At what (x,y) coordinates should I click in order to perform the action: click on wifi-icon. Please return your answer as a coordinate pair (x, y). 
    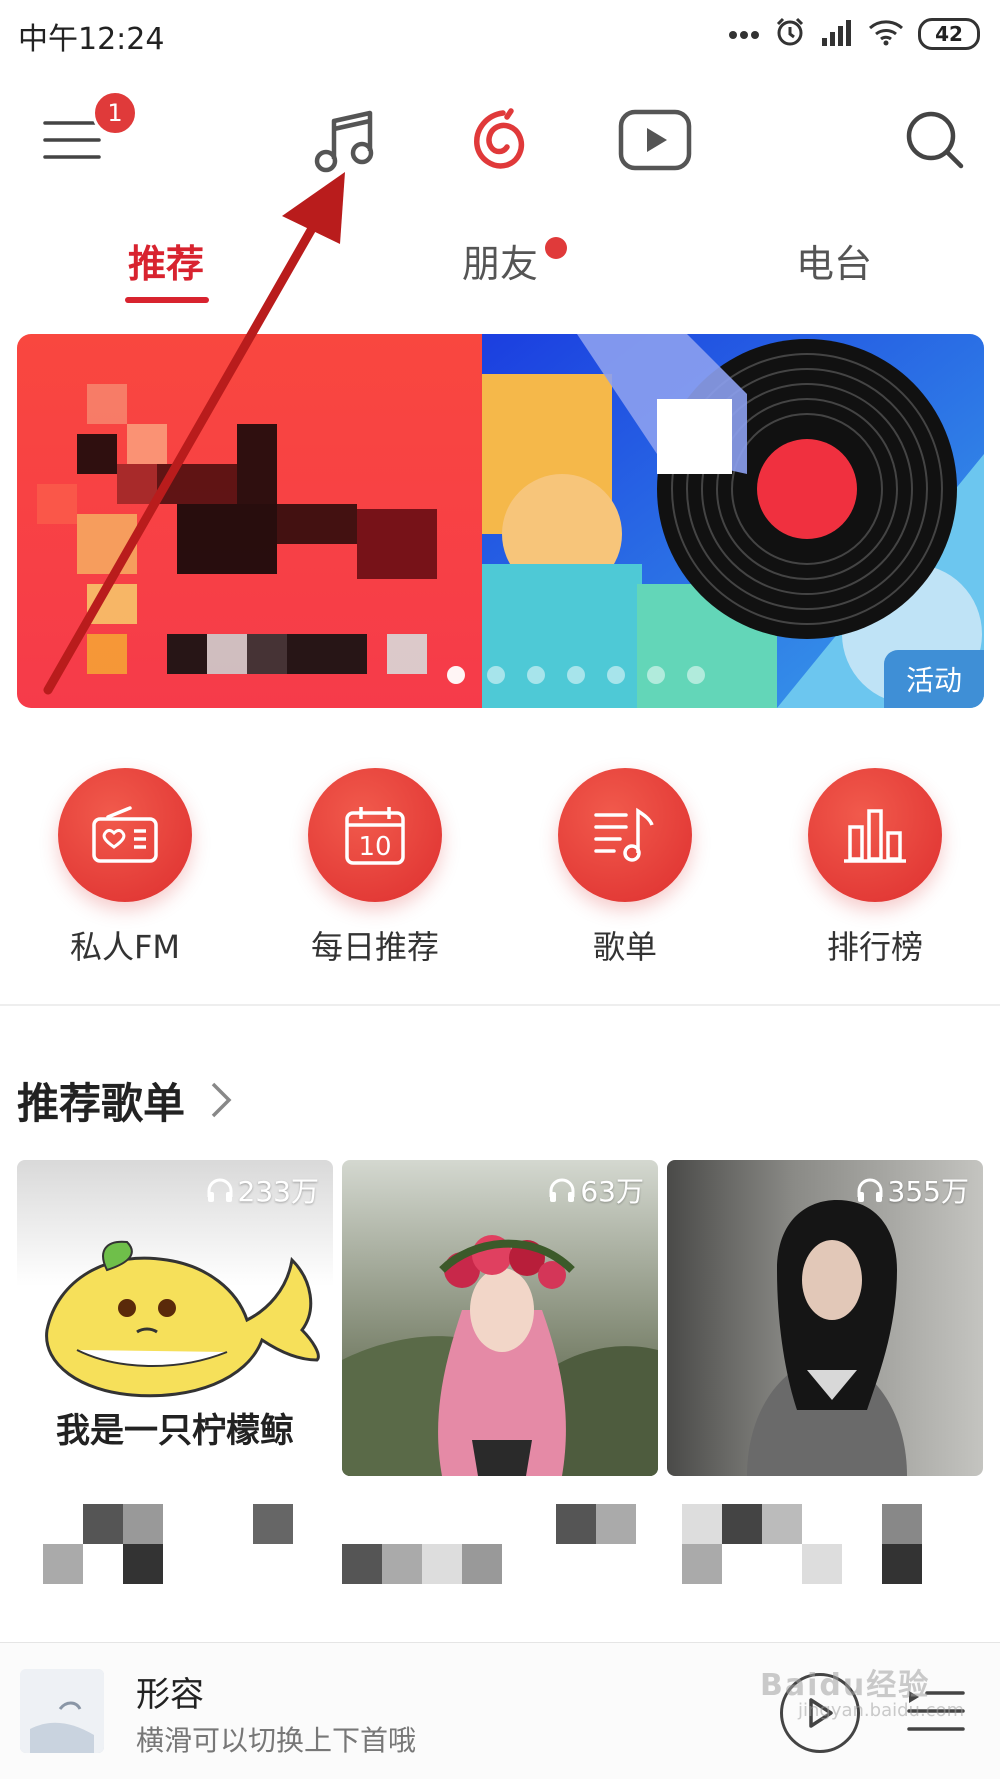
    Looking at the image, I should click on (886, 34).